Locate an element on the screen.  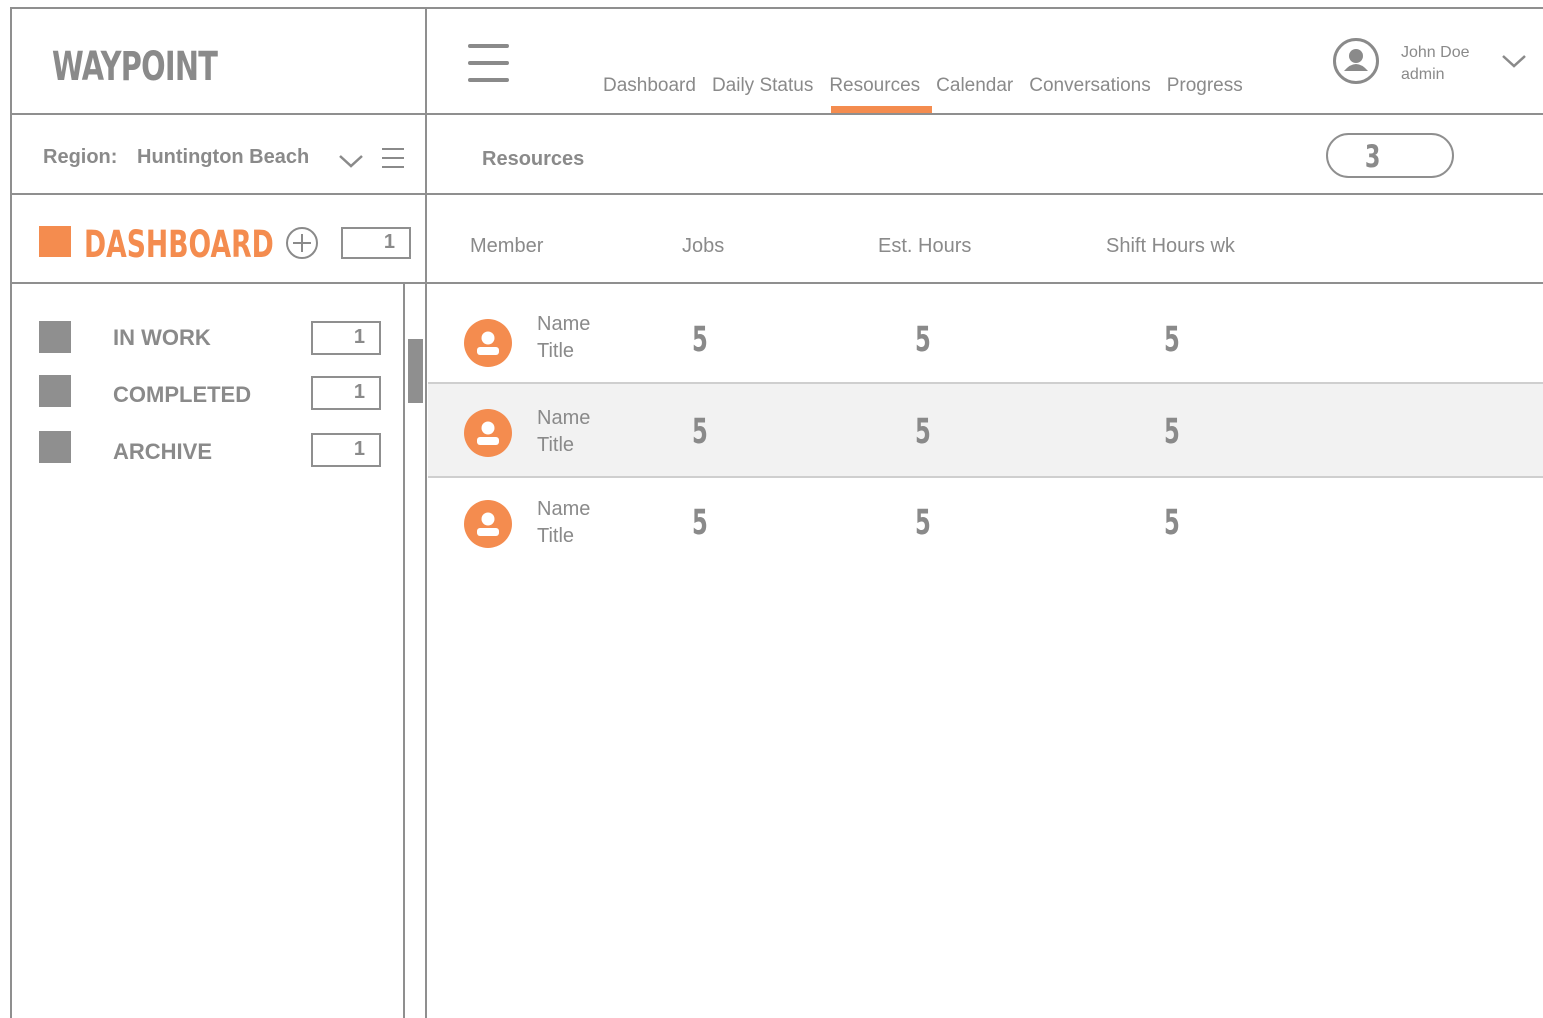
sidebar-item-dashboard: DASHBOARD is located at coordinates (179, 244).